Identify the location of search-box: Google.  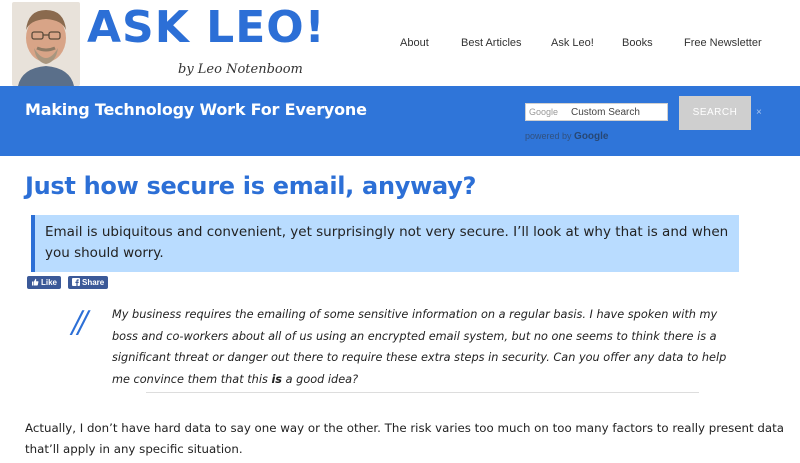
(596, 112).